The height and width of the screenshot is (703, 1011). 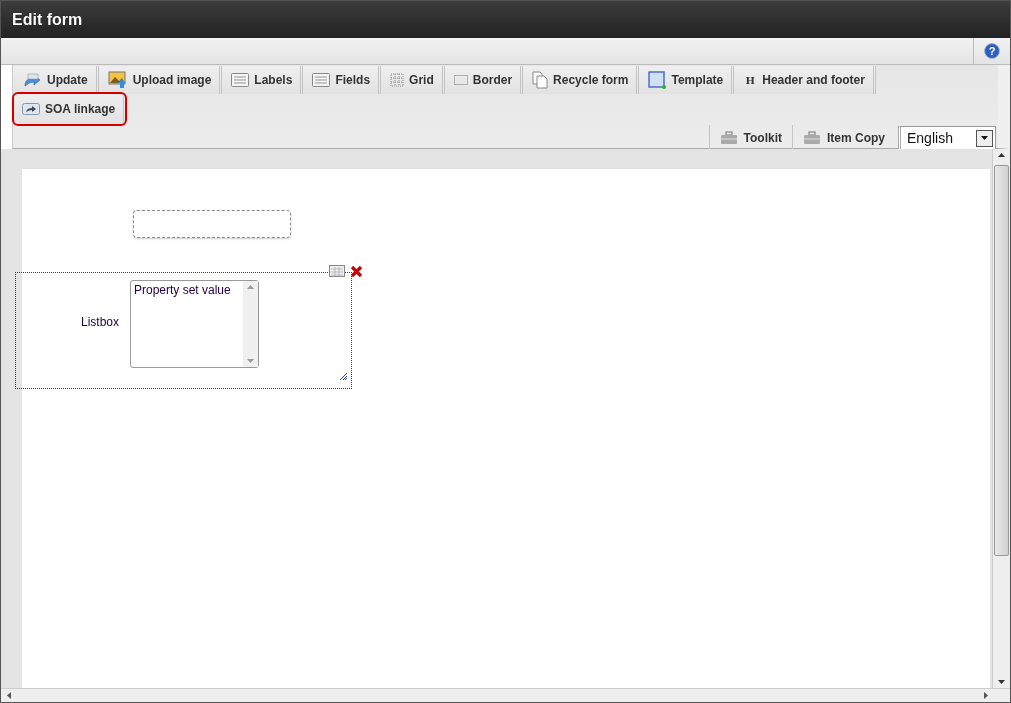 I want to click on dropdown-caret-icon, so click(x=984, y=138).